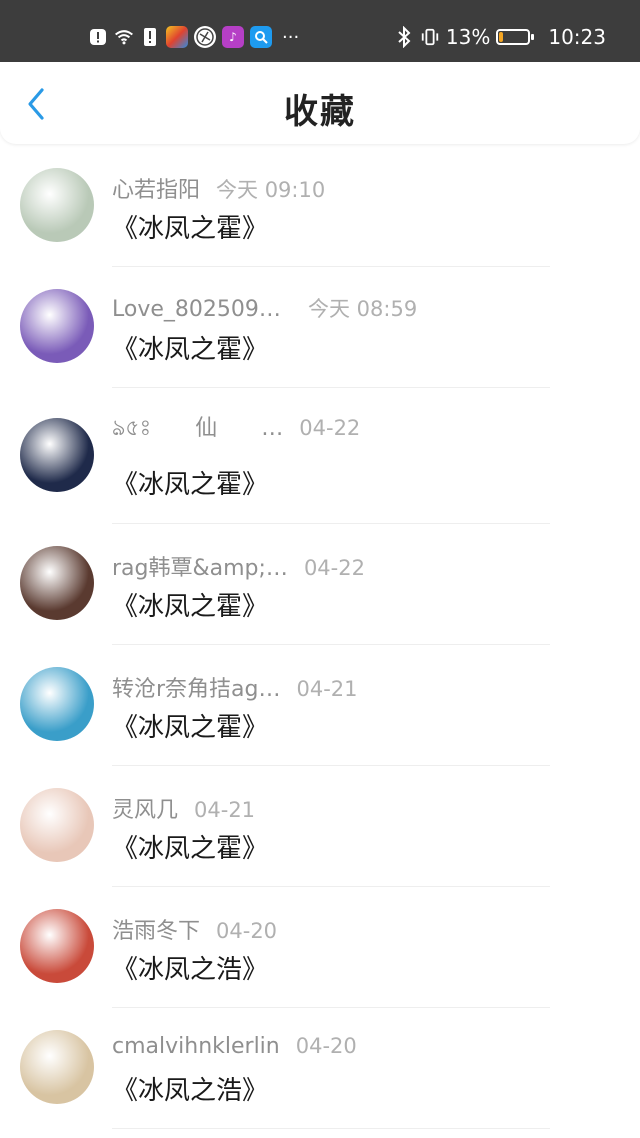 This screenshot has height=1138, width=640. What do you see at coordinates (515, 37) in the screenshot?
I see `battery-icon` at bounding box center [515, 37].